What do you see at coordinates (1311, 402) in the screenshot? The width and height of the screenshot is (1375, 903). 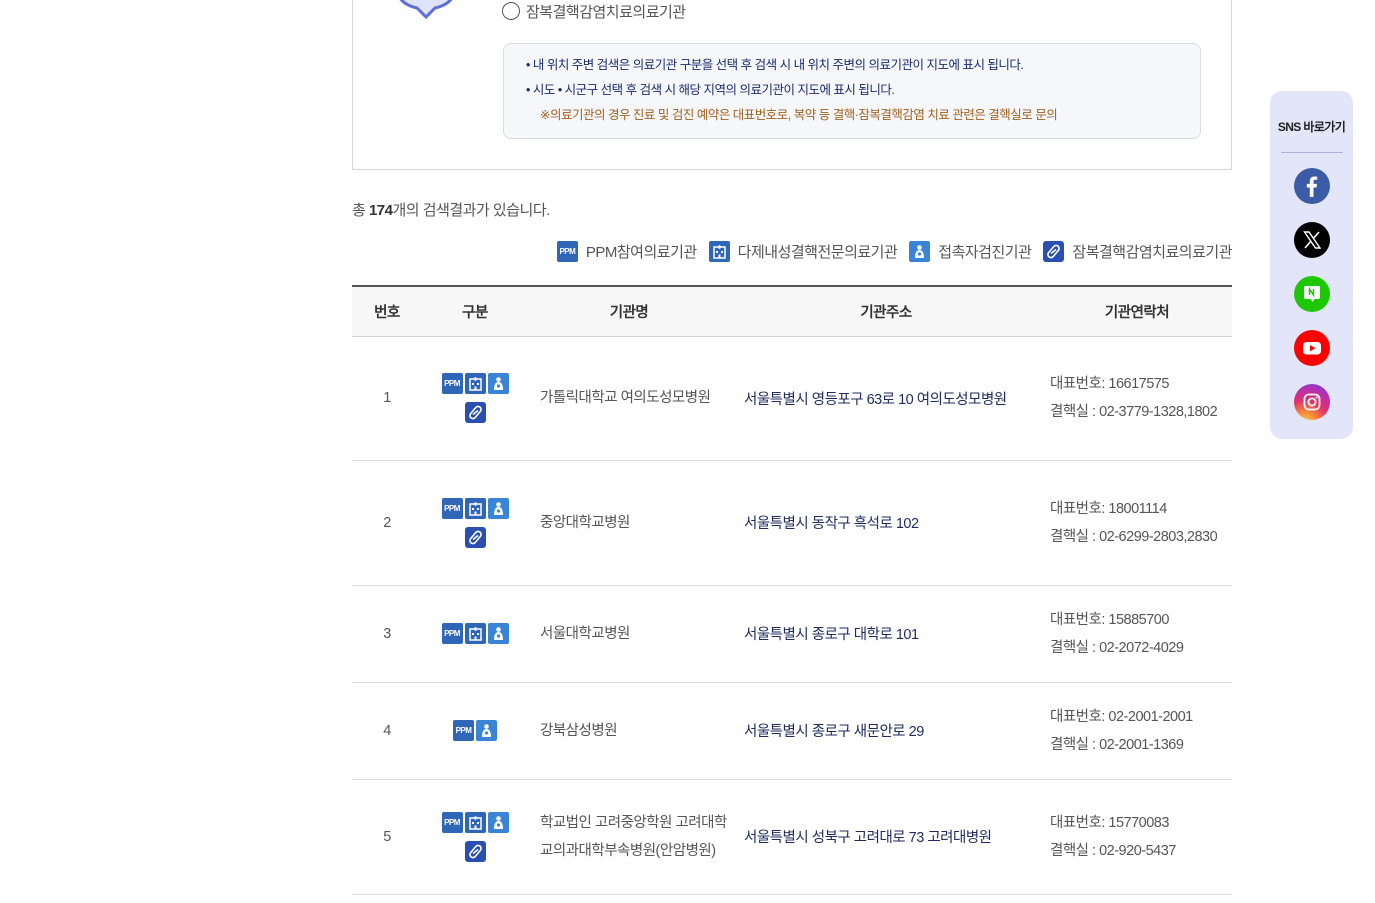 I see `instagram-icon` at bounding box center [1311, 402].